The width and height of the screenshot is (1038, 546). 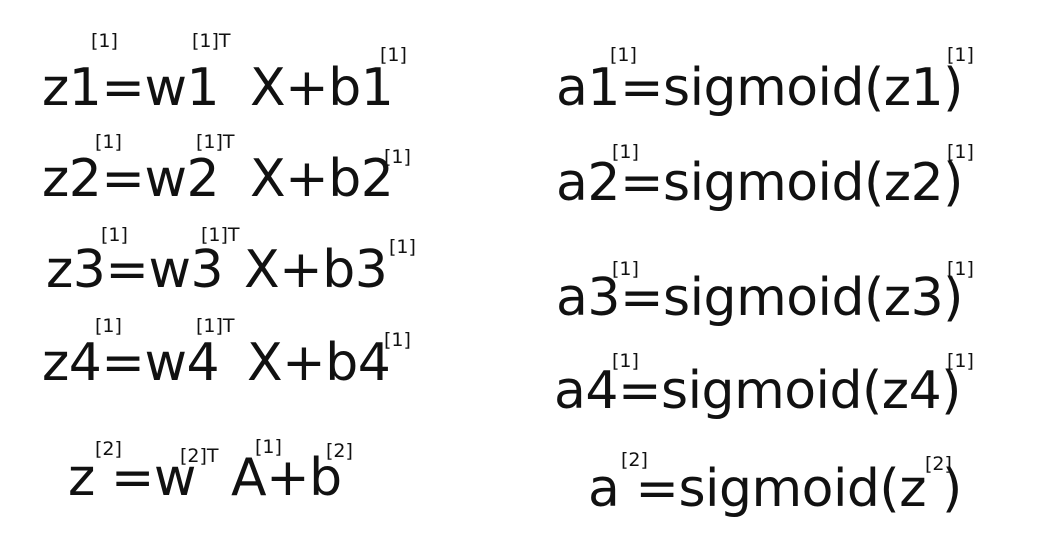 What do you see at coordinates (316, 270) in the screenshot?
I see `equation-left-3-rhs: X+b3` at bounding box center [316, 270].